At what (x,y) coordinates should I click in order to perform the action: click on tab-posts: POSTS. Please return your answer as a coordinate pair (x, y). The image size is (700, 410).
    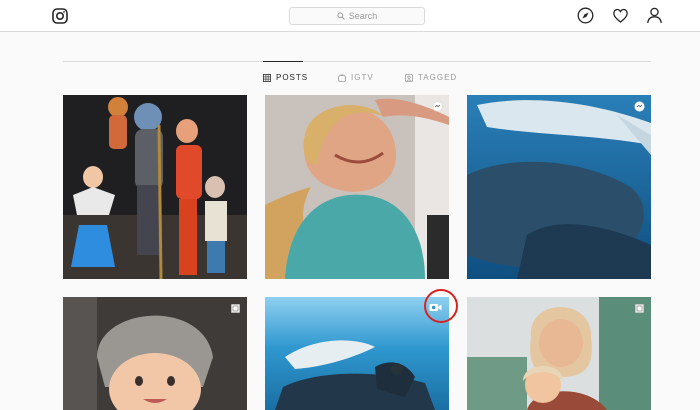
    Looking at the image, I should click on (285, 77).